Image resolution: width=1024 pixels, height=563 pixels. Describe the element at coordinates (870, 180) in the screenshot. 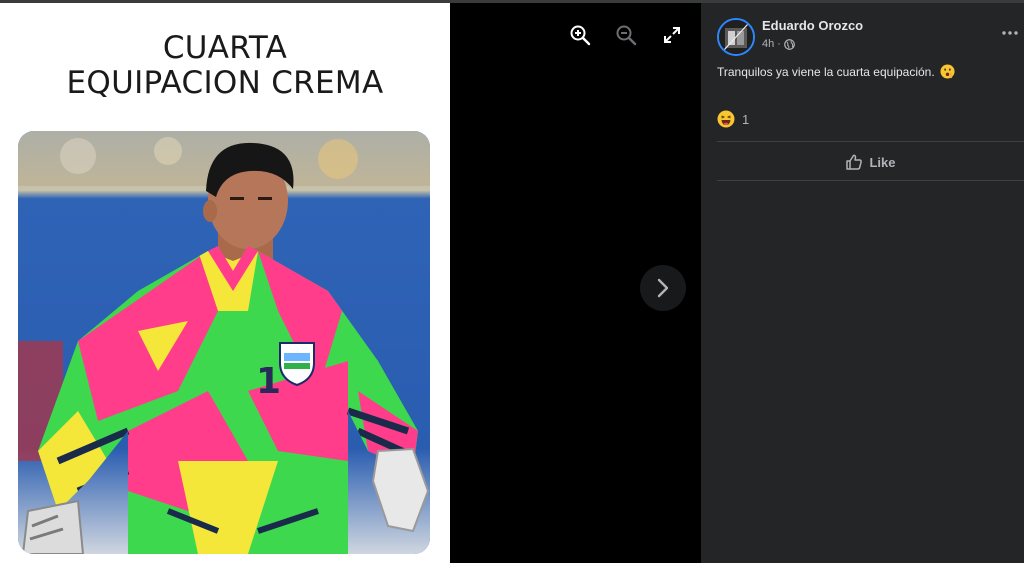

I see `divider-bottom` at that location.